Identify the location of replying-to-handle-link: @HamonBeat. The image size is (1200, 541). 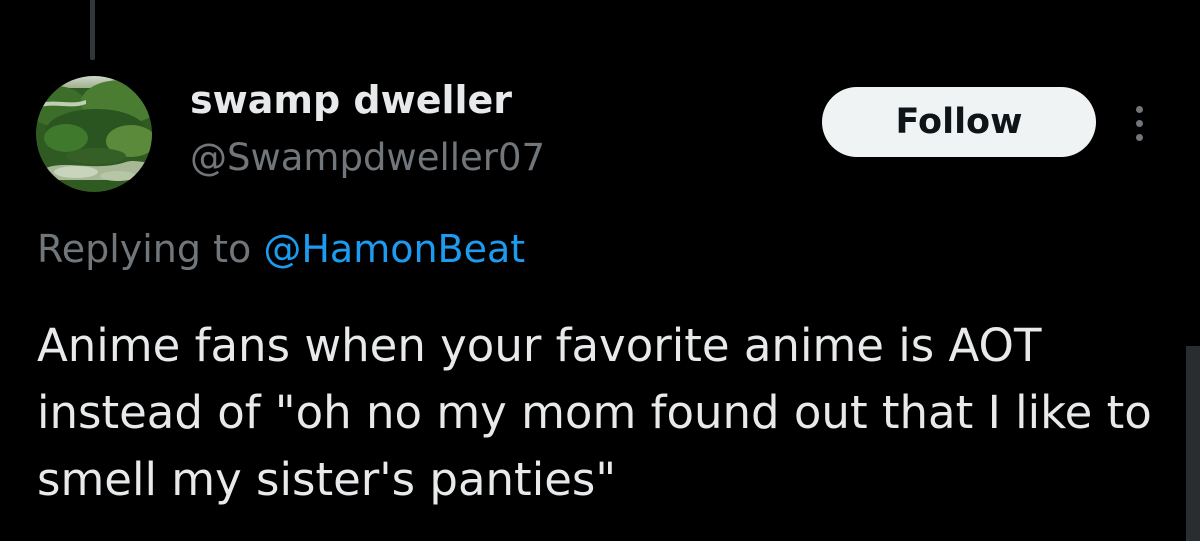
(394, 249).